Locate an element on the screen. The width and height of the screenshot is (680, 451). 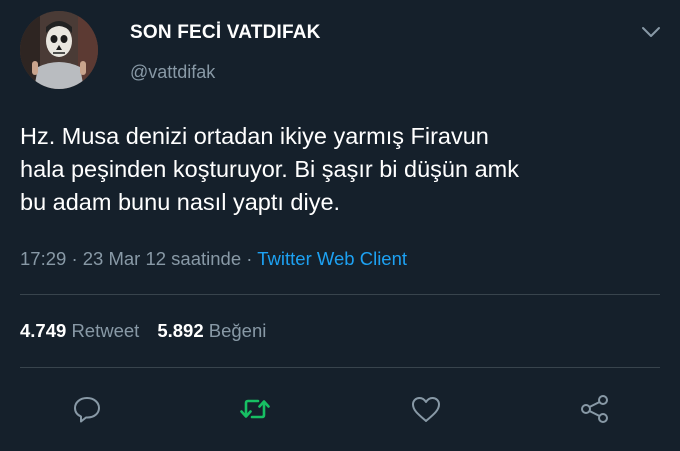
retweet-count: 4.749 is located at coordinates (43, 330).